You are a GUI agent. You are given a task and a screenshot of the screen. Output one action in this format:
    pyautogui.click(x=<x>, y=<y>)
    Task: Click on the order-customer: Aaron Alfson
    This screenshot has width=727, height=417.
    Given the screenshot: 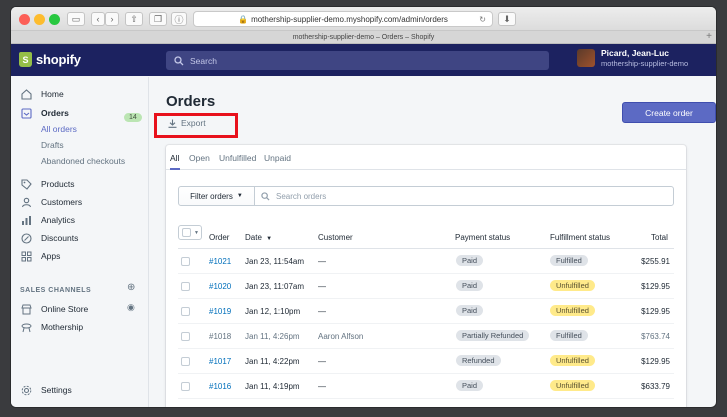 What is the action you would take?
    pyautogui.click(x=341, y=336)
    